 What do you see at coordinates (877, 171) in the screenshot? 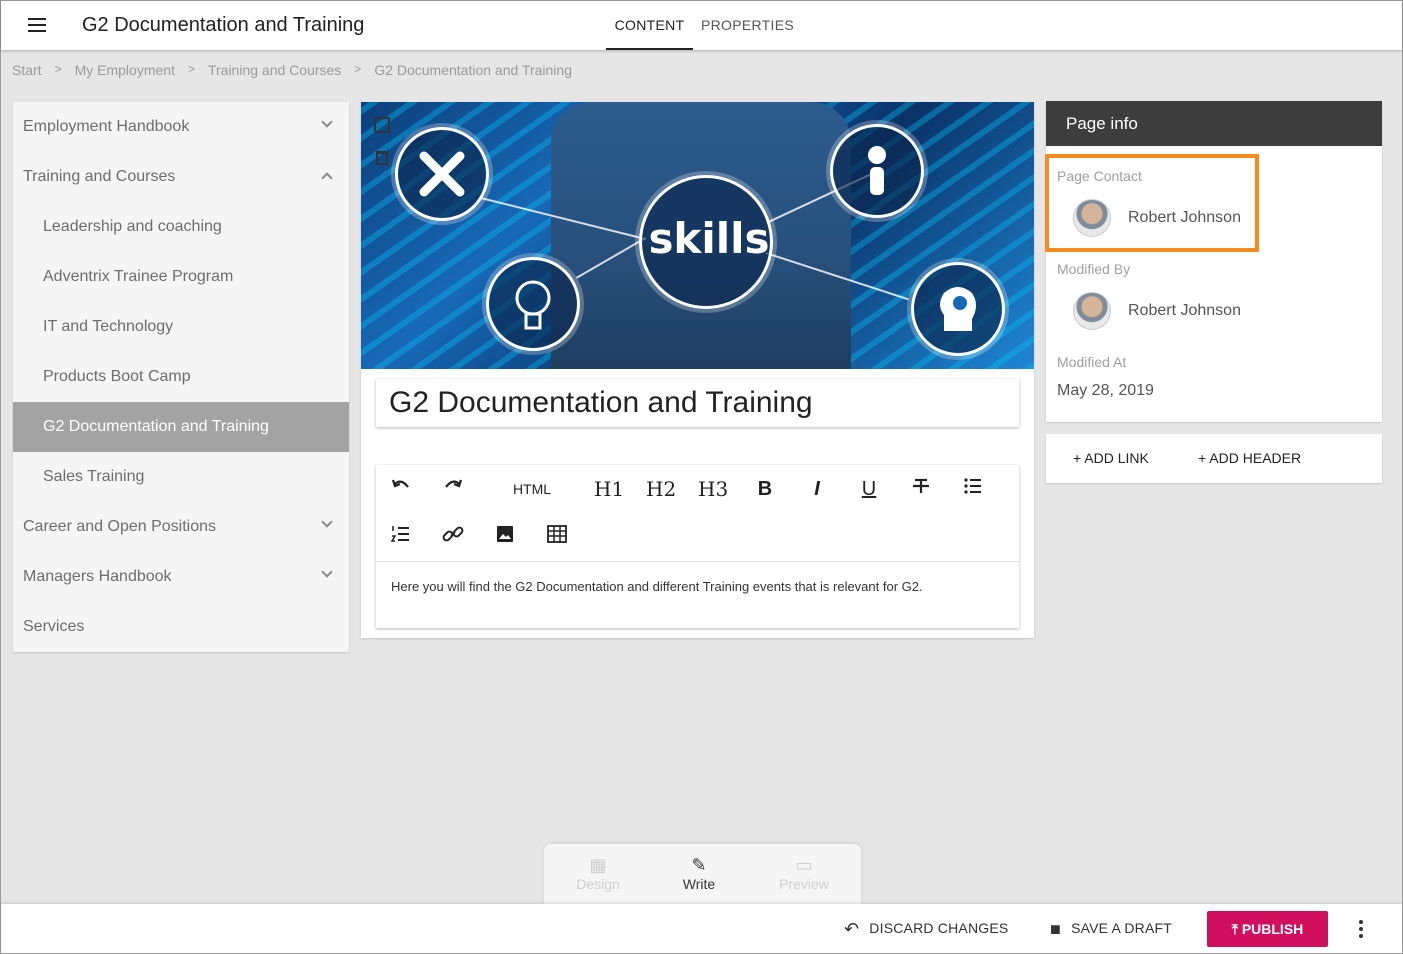
I see `person-circle-icon` at bounding box center [877, 171].